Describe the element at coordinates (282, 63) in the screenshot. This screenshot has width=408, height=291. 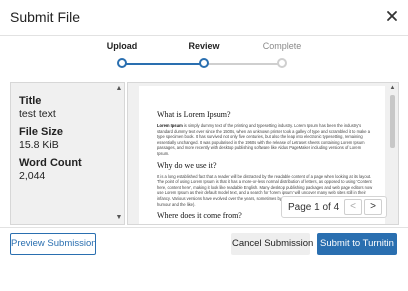
I see `step-dot-complete` at that location.